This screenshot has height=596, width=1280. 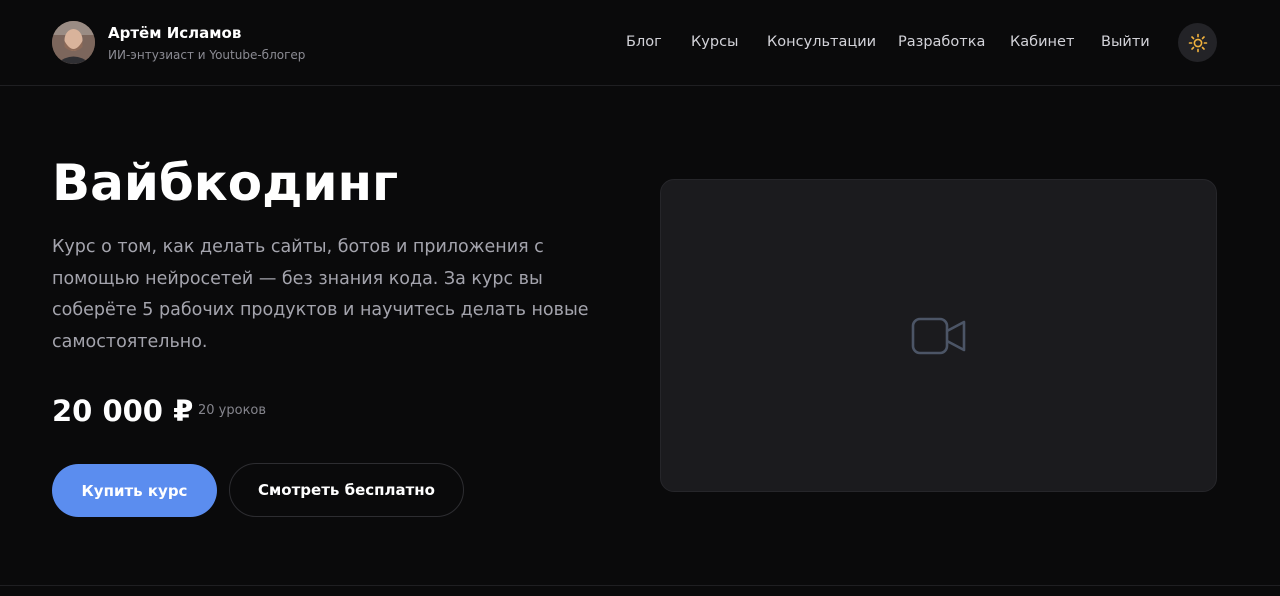 I want to click on avatar-photo-icon, so click(x=73, y=42).